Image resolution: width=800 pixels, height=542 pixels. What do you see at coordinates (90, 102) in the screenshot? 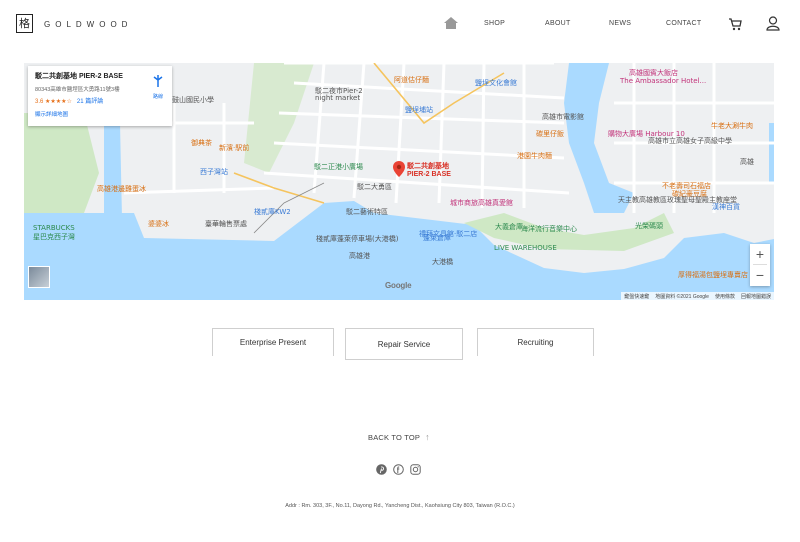
I see `reviews-link: 21 篇評論` at bounding box center [90, 102].